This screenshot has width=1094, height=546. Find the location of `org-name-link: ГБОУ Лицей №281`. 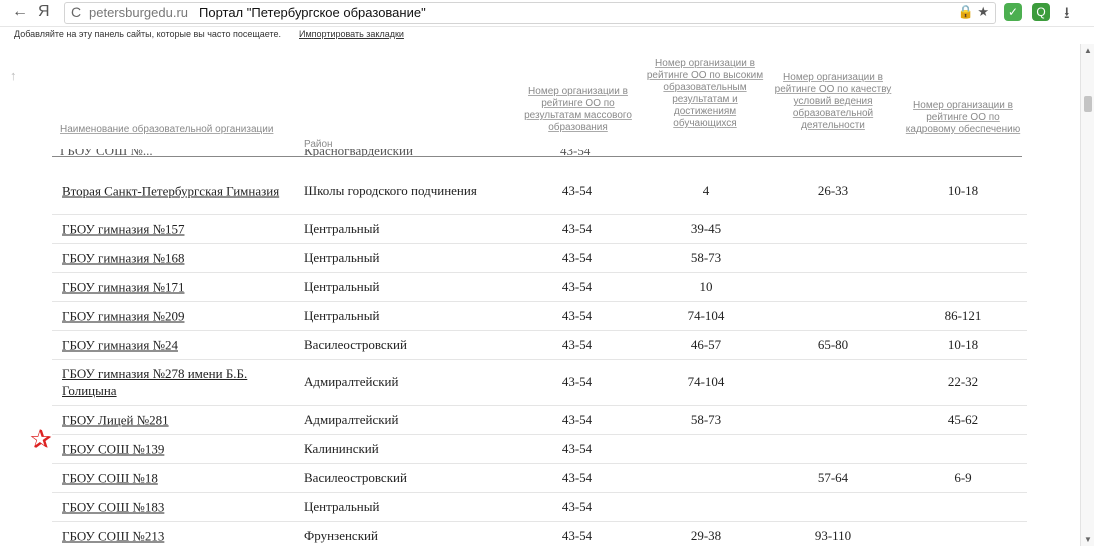

org-name-link: ГБОУ Лицей №281 is located at coordinates (177, 419).